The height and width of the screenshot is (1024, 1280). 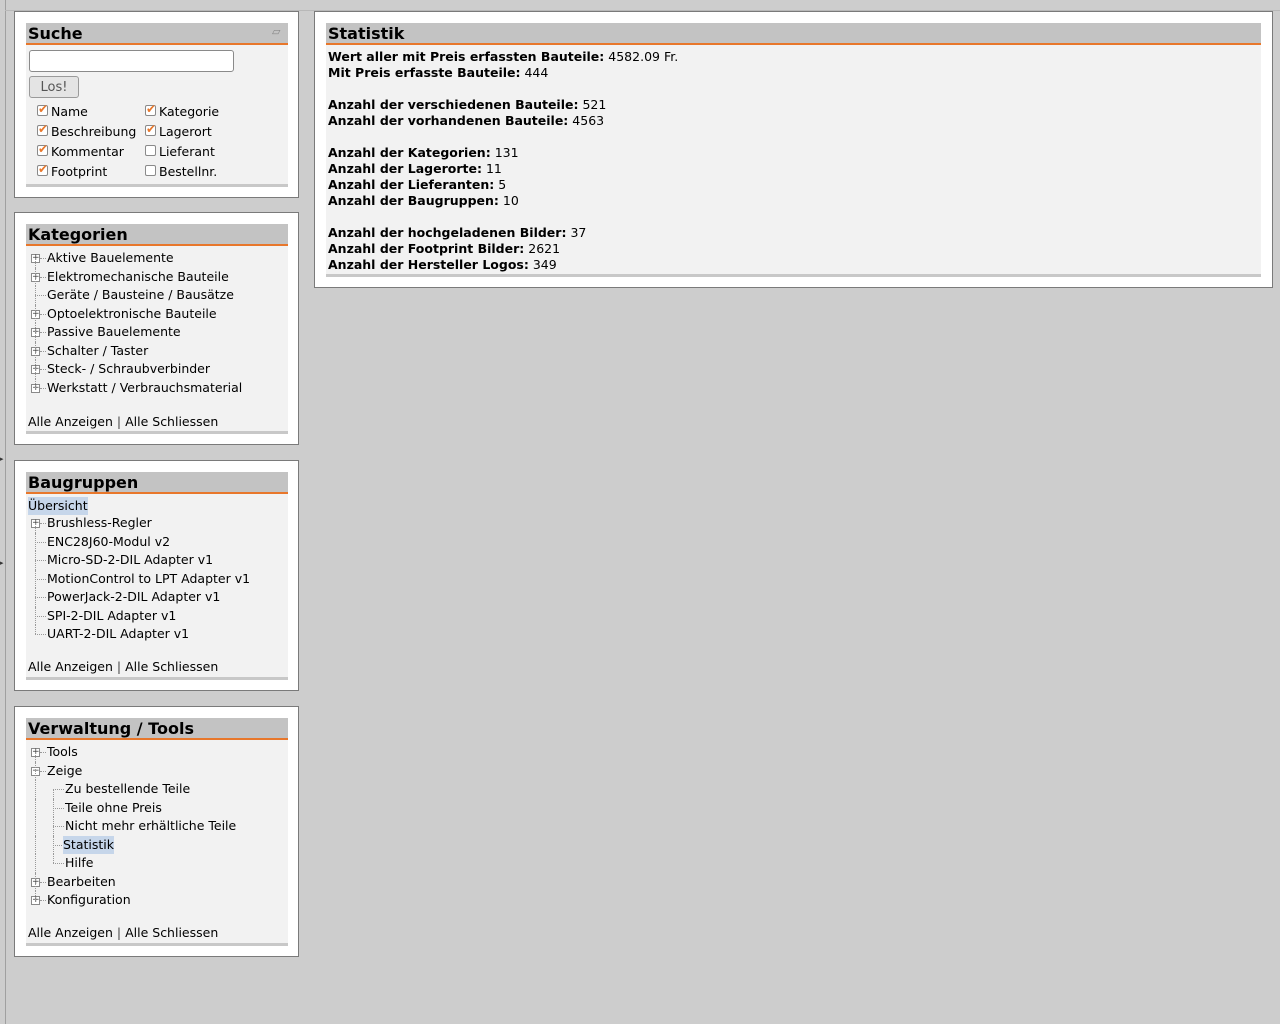 I want to click on tools-node-nicht-mehr-erhältliche-teile-label: Nicht mehr erhältliche Teile, so click(x=151, y=825).